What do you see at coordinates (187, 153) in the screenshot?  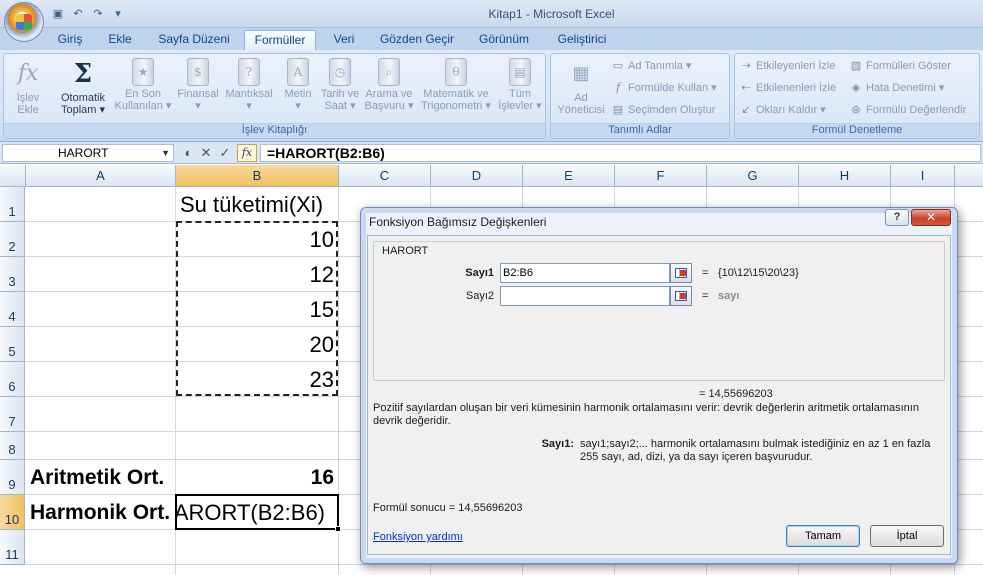 I see `formula-bar-splitter-icon: ◖` at bounding box center [187, 153].